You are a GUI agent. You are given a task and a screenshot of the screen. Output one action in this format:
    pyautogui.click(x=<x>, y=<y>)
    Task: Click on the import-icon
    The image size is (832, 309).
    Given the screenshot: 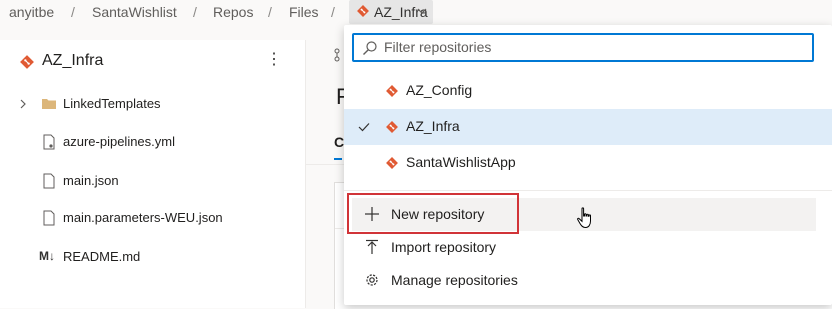 What is the action you would take?
    pyautogui.click(x=372, y=247)
    